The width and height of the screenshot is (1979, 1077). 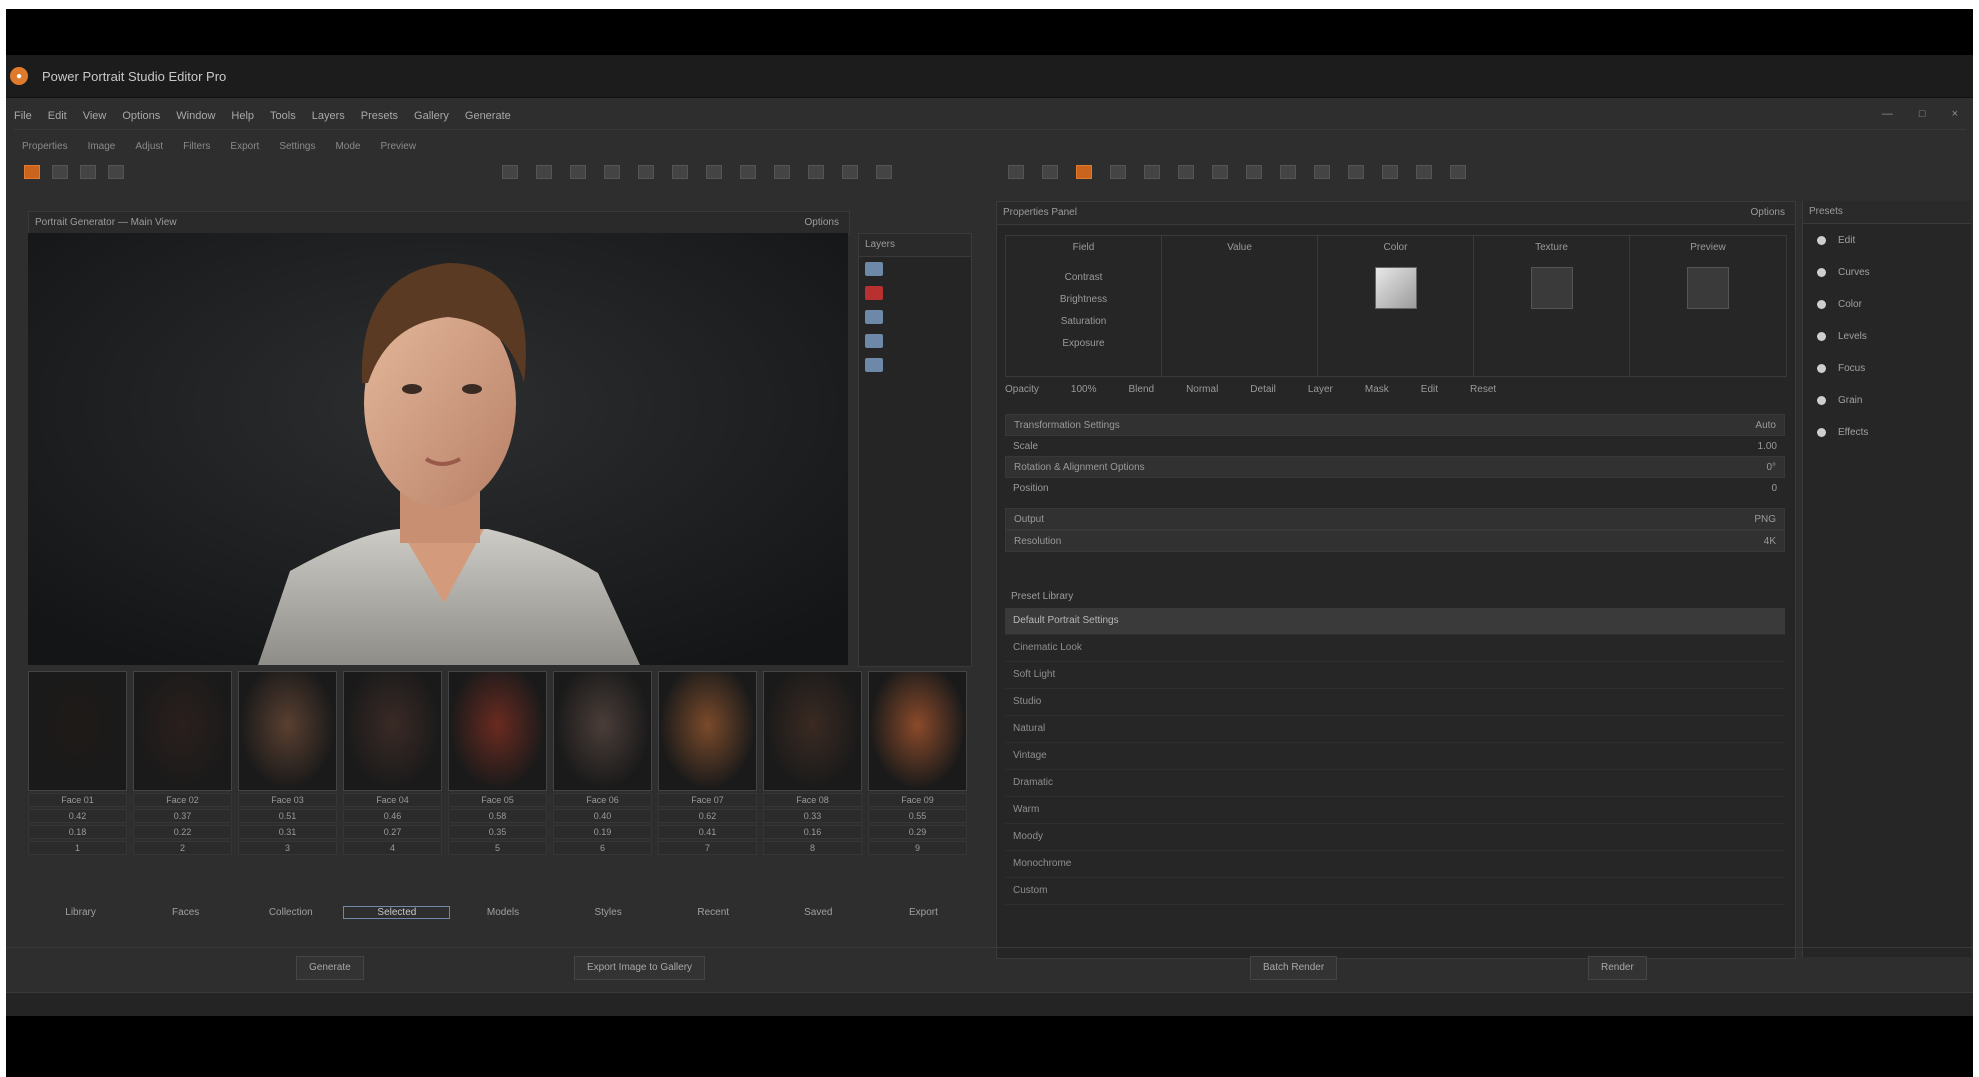 I want to click on preset-item: Default Portrait Settings, so click(x=1395, y=621).